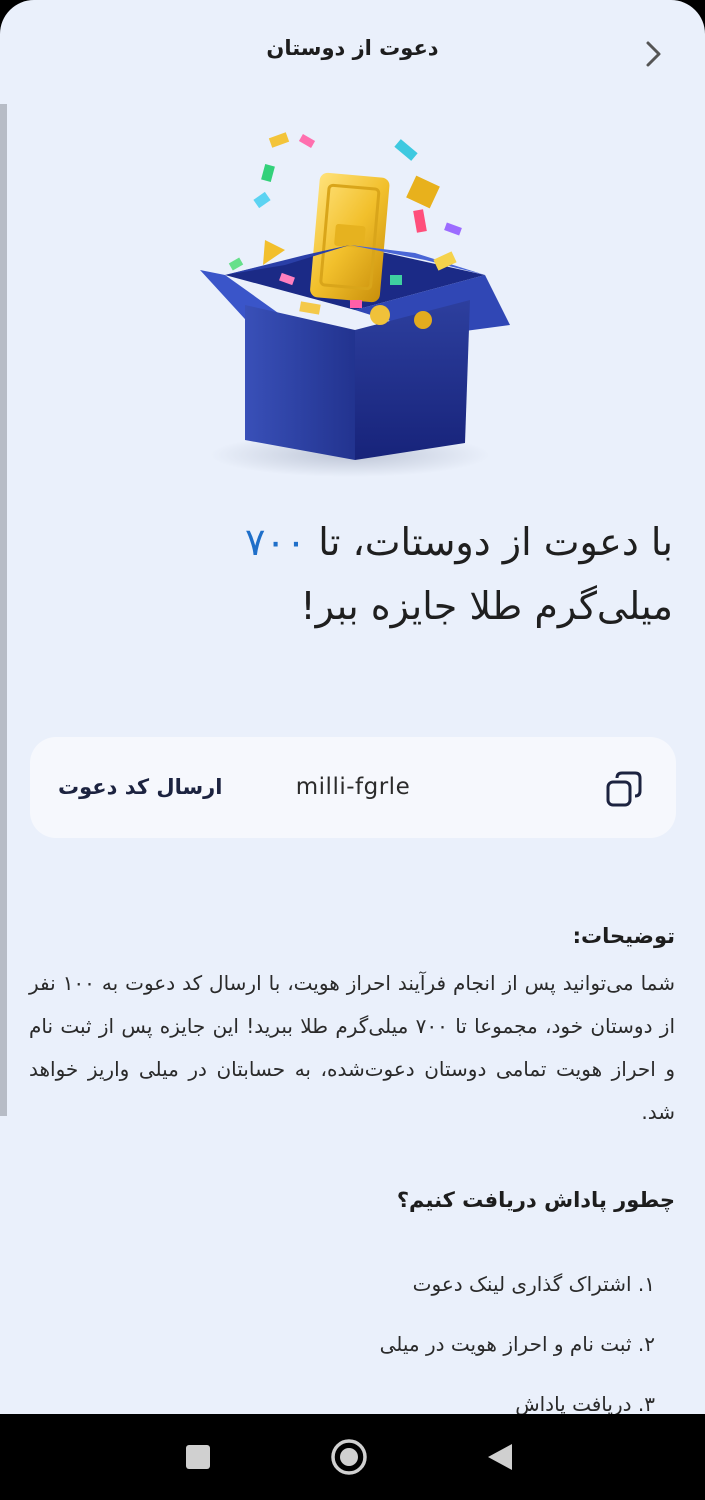  I want to click on recents-button, so click(198, 1457).